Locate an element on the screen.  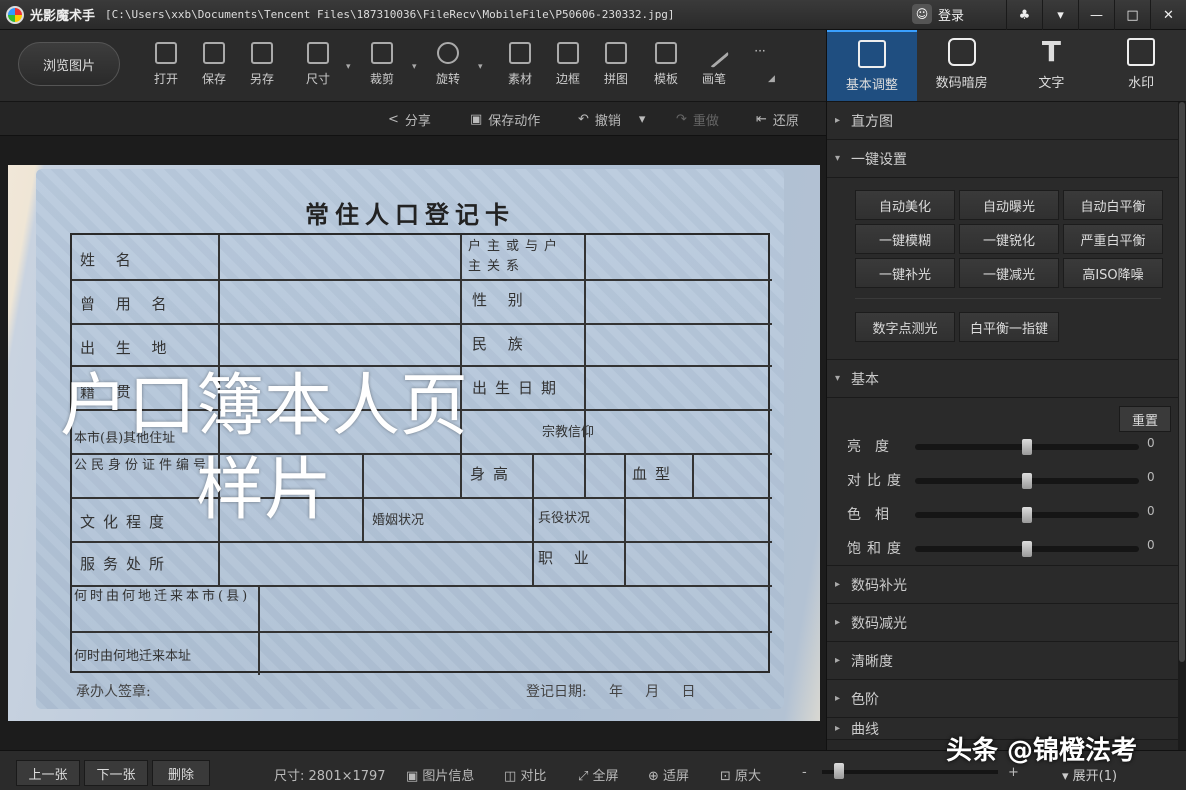
template-button: 模板 is located at coordinates (666, 64).